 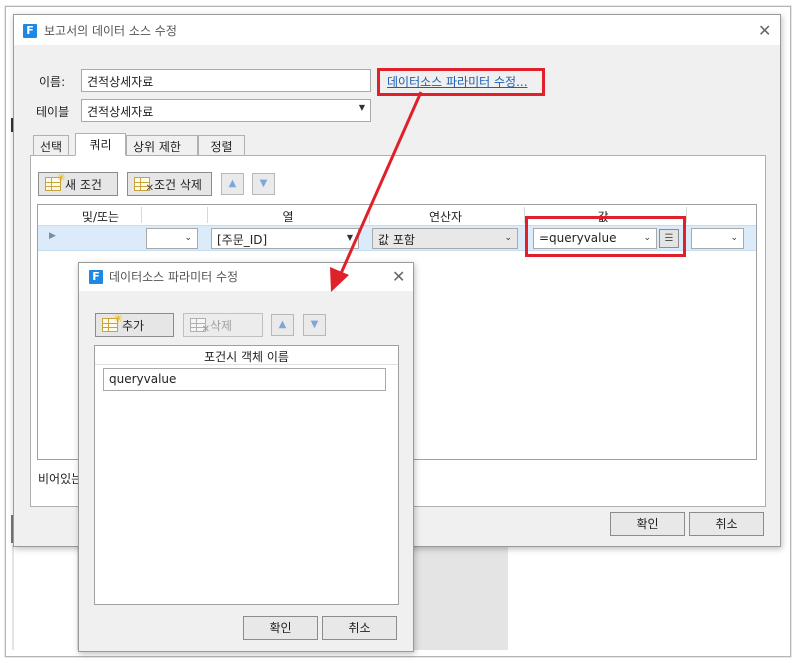 What do you see at coordinates (110, 31) in the screenshot?
I see `main-dialog-title: 보고서의 데이터 소스 수정` at bounding box center [110, 31].